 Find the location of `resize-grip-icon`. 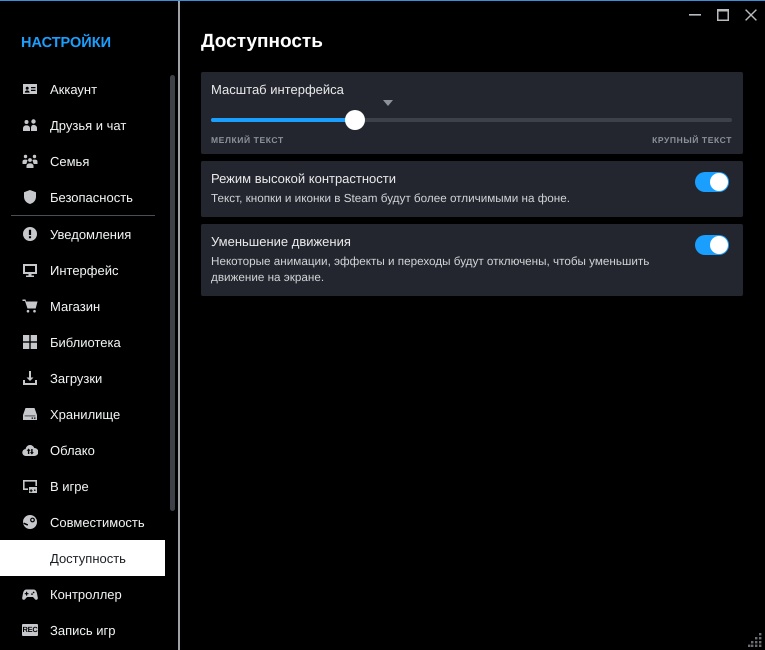

resize-grip-icon is located at coordinates (755, 640).